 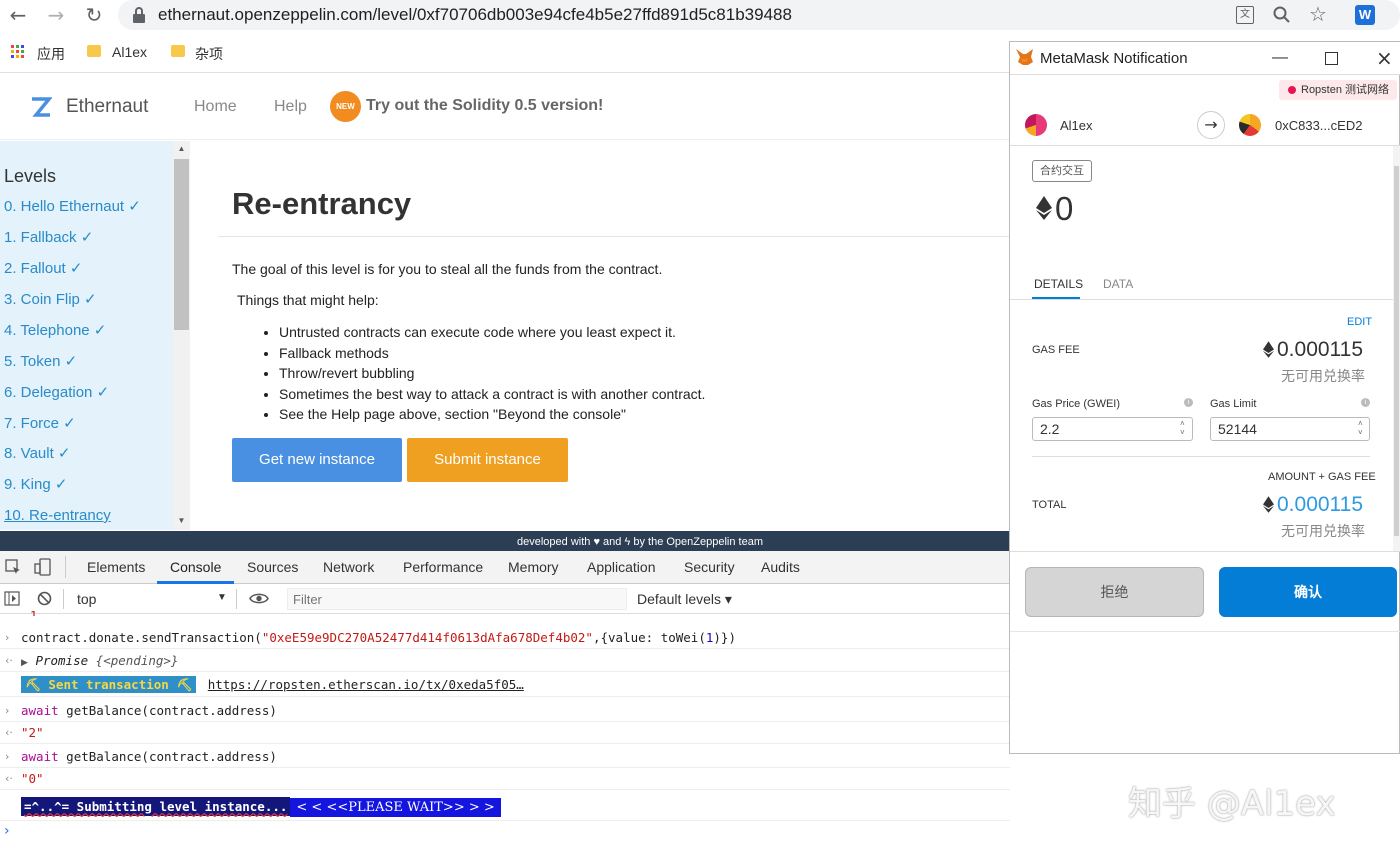 I want to click on total-label: TOTAL, so click(x=1049, y=505).